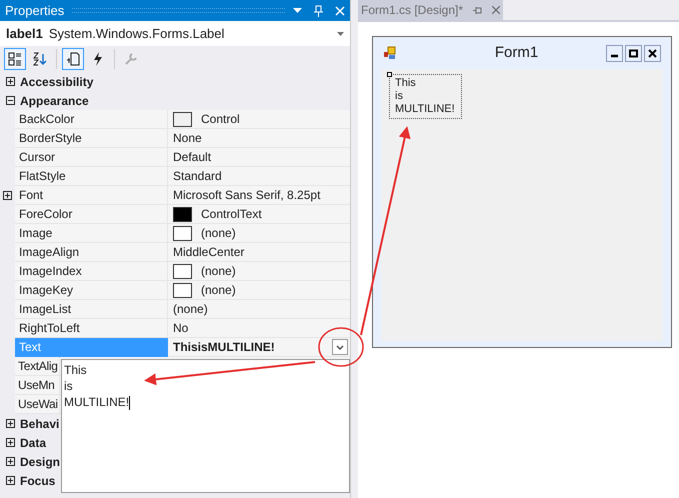 The width and height of the screenshot is (679, 498). I want to click on property-name: ImageAlign, so click(91, 252).